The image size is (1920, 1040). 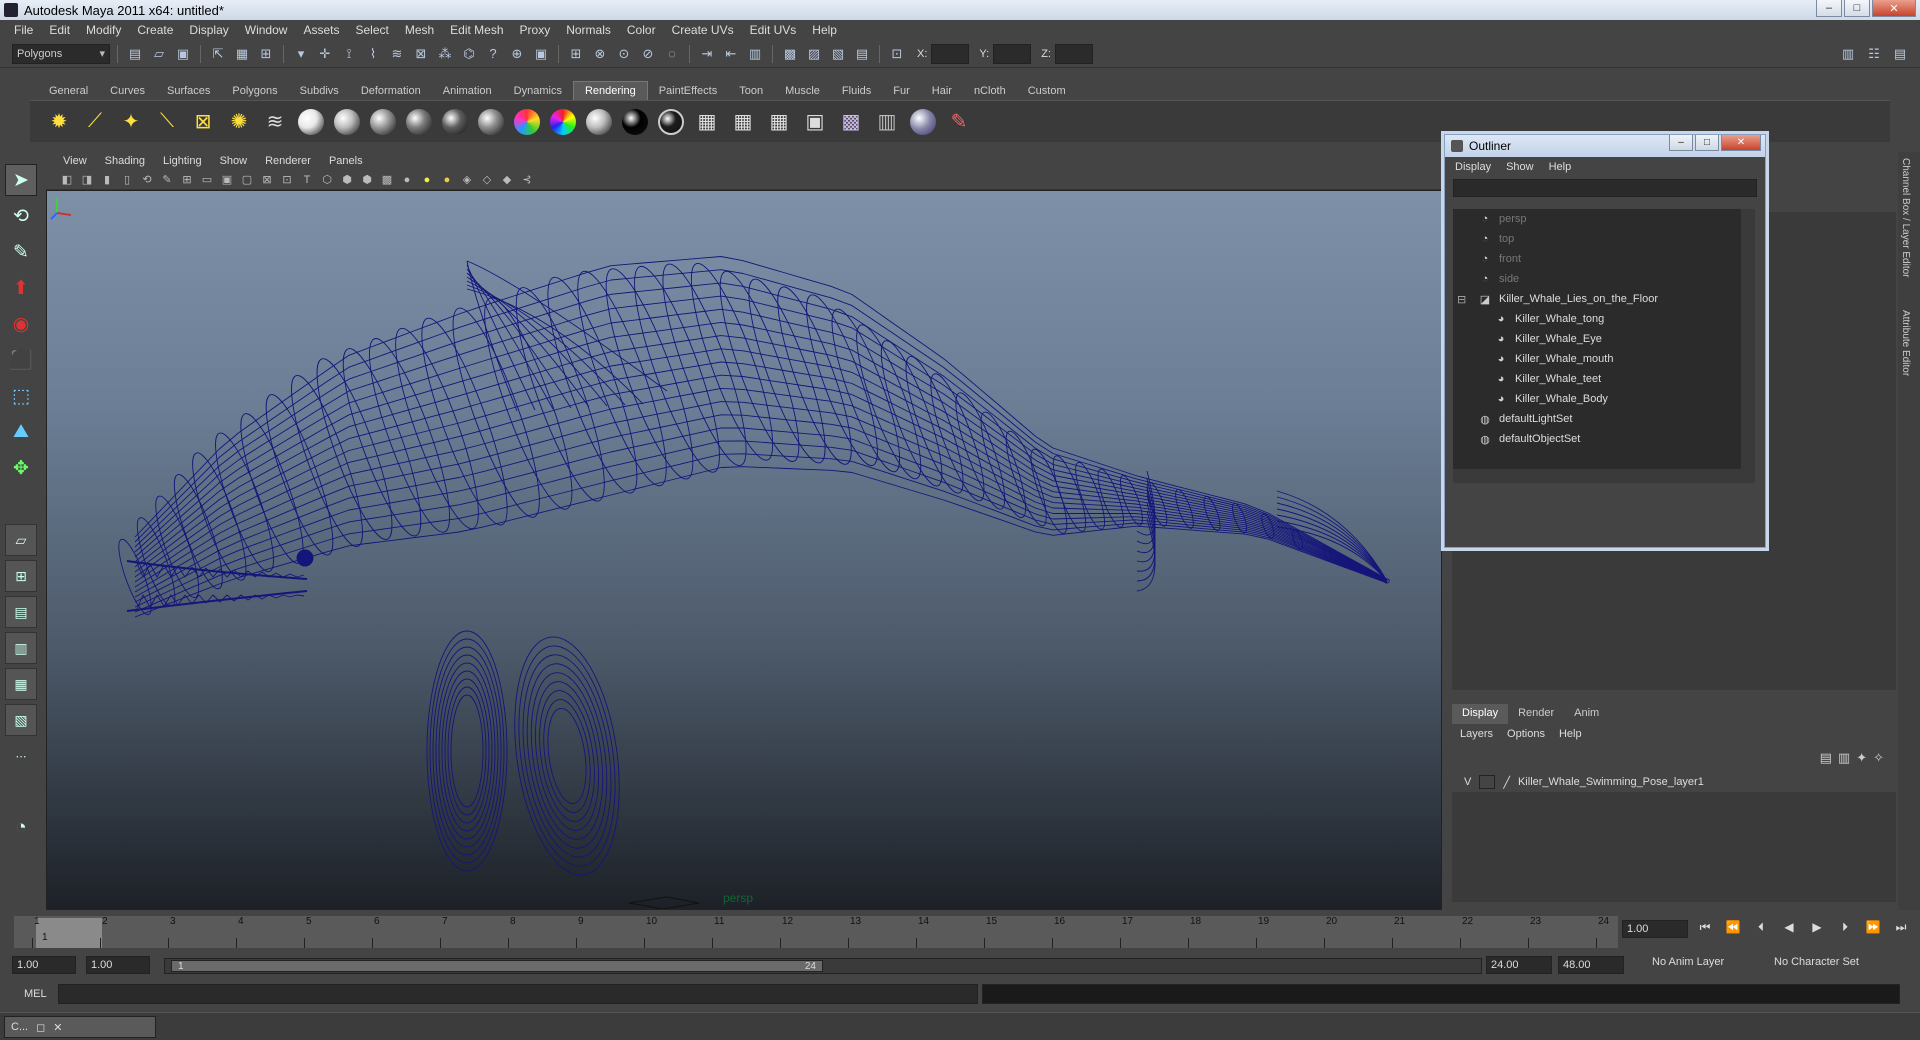 What do you see at coordinates (421, 54) in the screenshot?
I see `deformation-mask-icon: ⊠` at bounding box center [421, 54].